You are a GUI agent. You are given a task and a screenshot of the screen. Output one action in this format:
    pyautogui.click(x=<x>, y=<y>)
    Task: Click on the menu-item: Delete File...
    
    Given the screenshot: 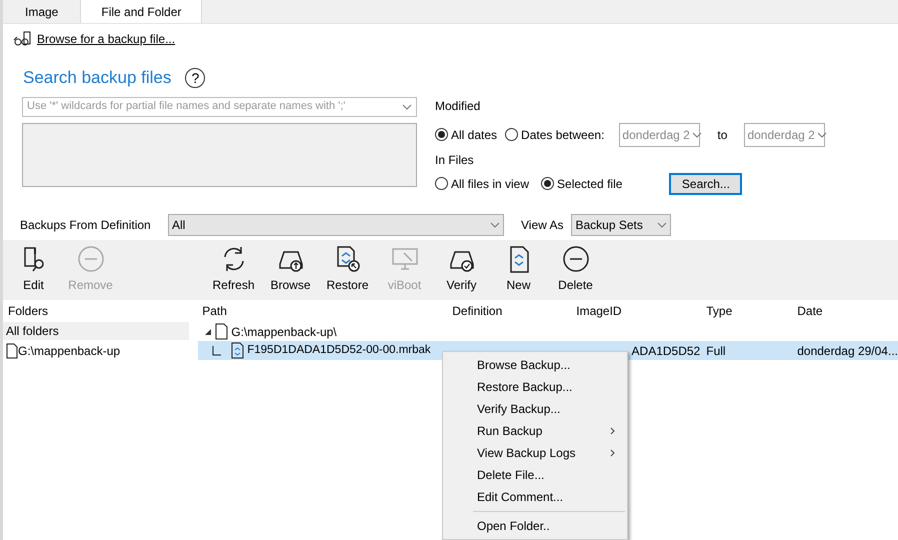 What is the action you would take?
    pyautogui.click(x=535, y=475)
    